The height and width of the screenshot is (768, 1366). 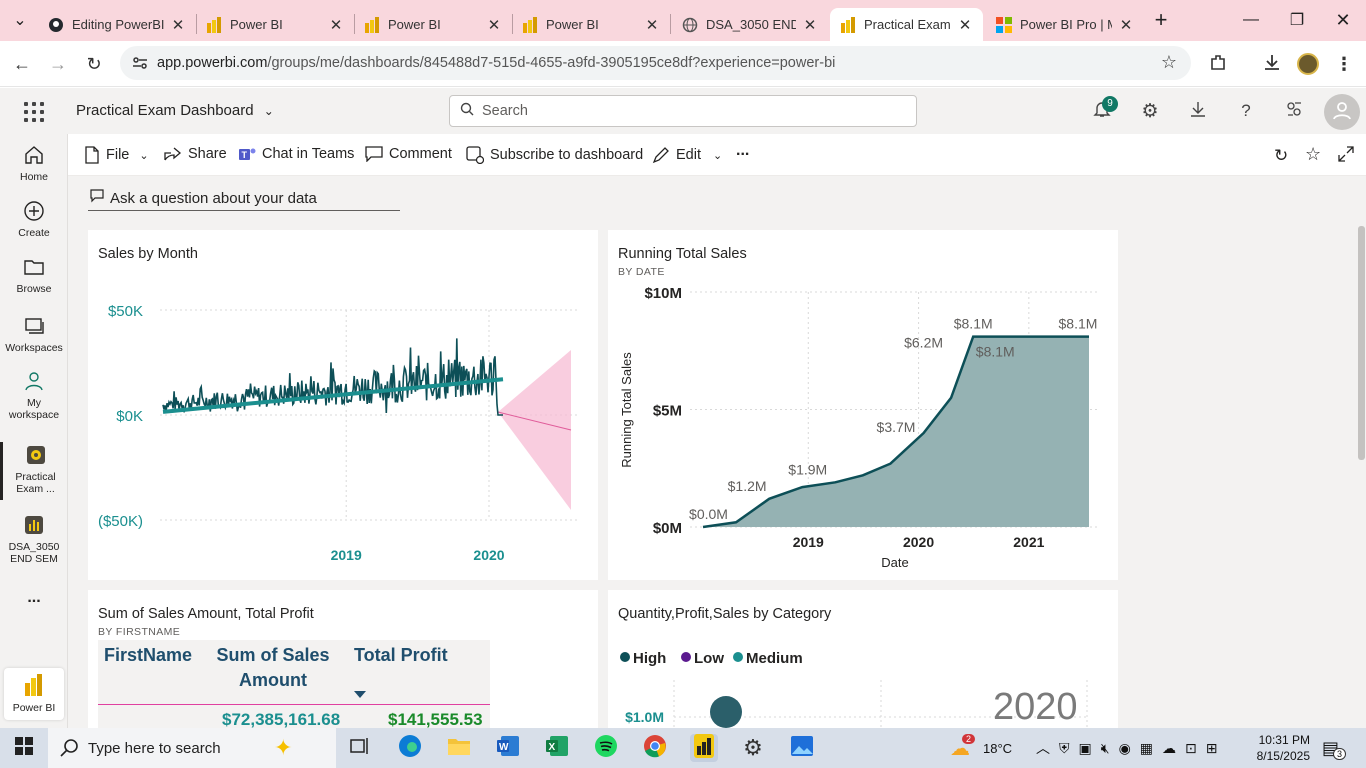 I want to click on word-button: W, so click(x=508, y=748).